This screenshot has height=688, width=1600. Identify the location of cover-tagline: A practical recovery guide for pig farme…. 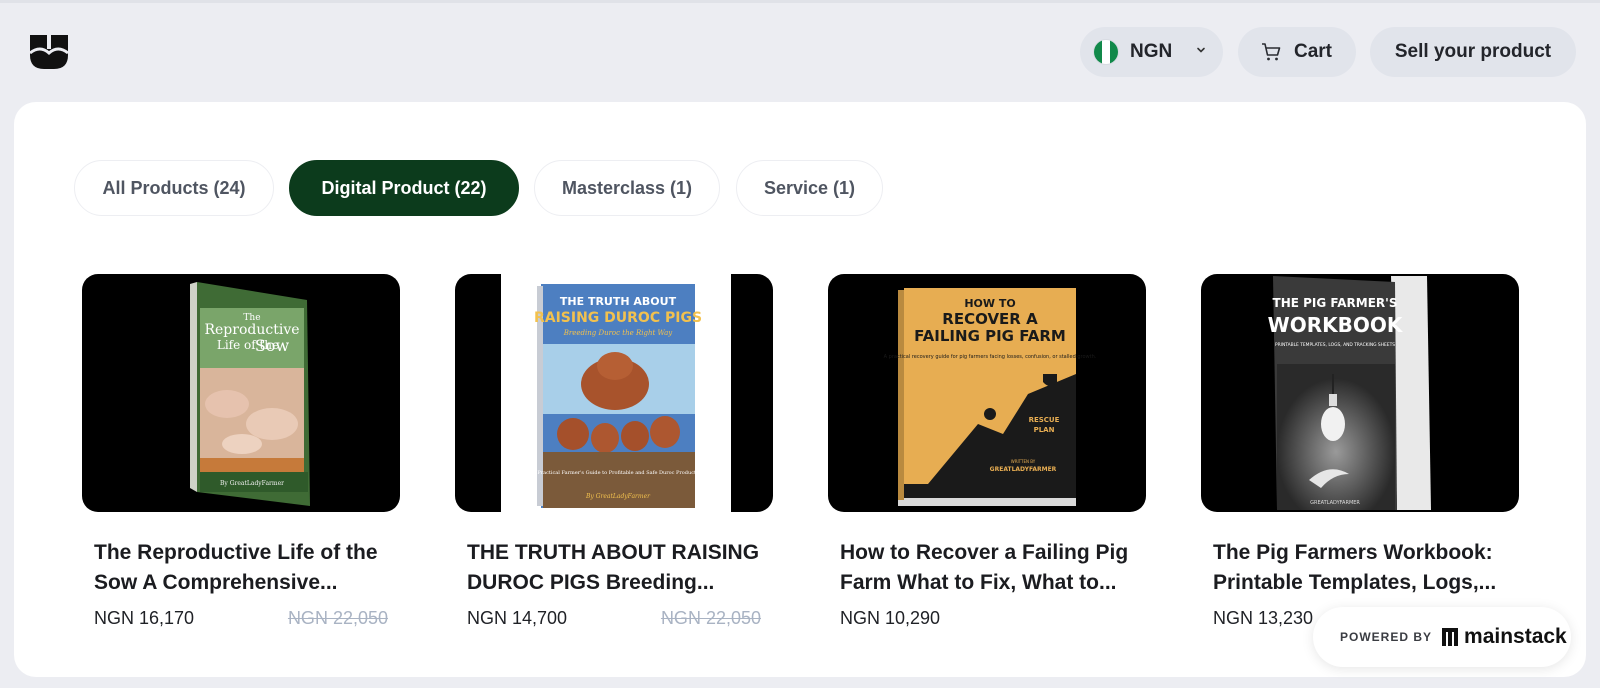
(990, 357).